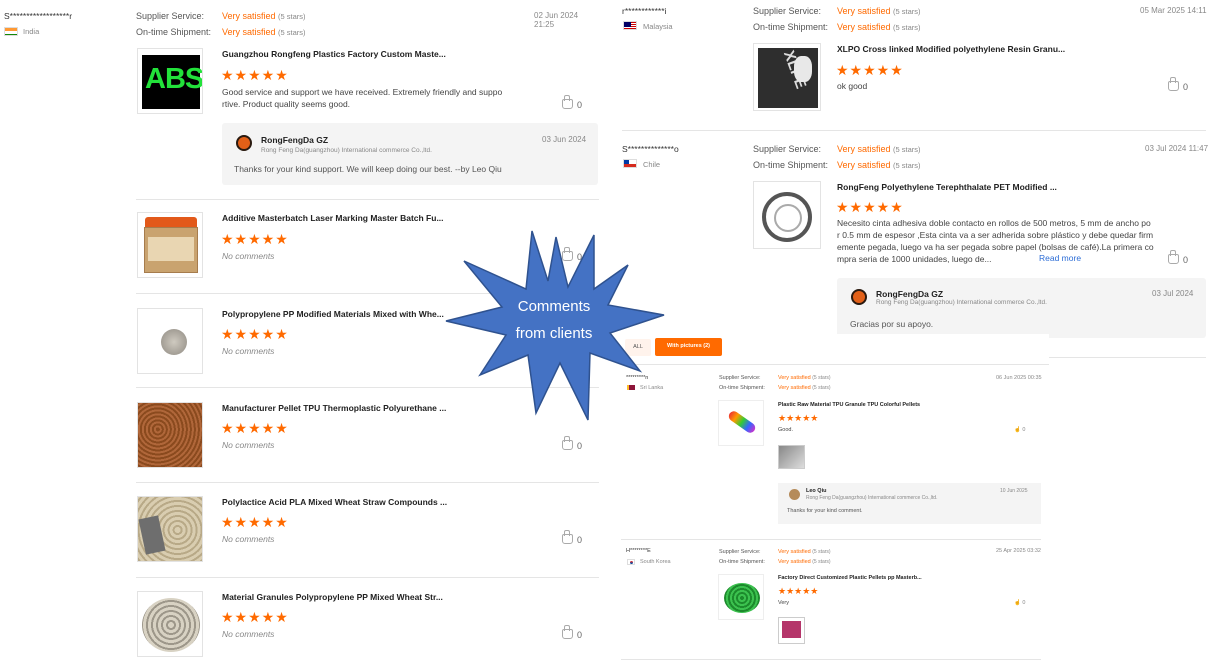  I want to click on reply-avatar, so click(794, 494).